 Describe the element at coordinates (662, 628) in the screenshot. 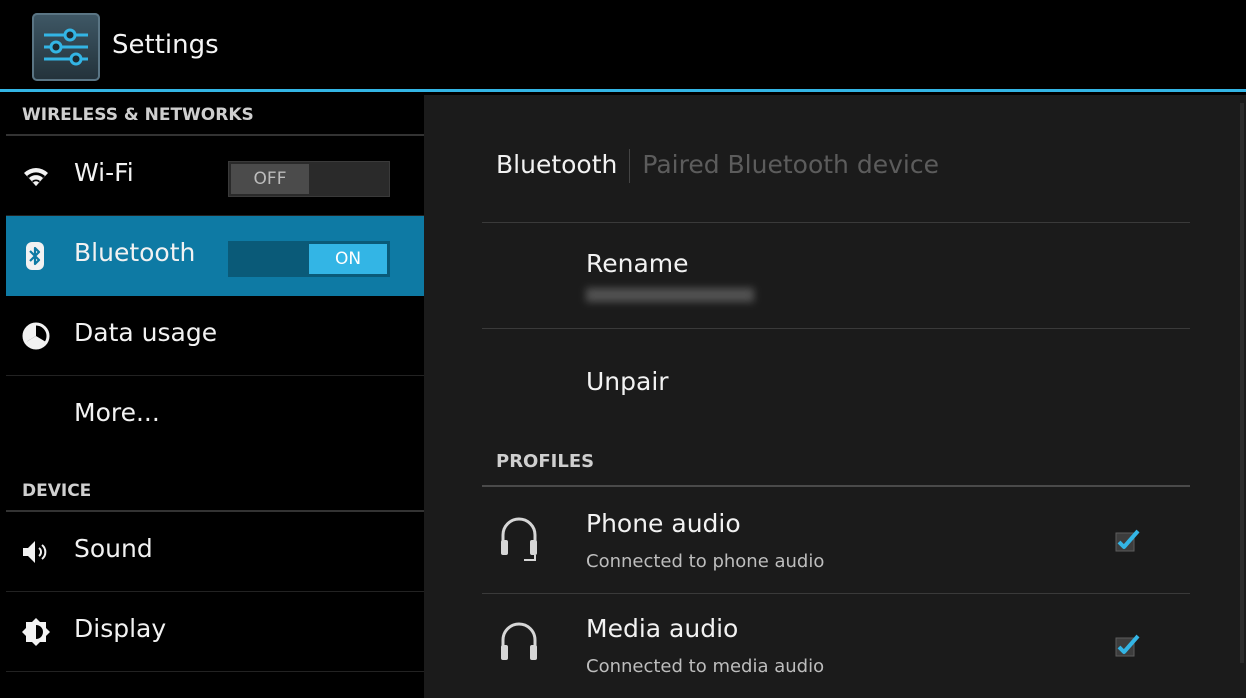

I see `profile-title: Media audio` at that location.